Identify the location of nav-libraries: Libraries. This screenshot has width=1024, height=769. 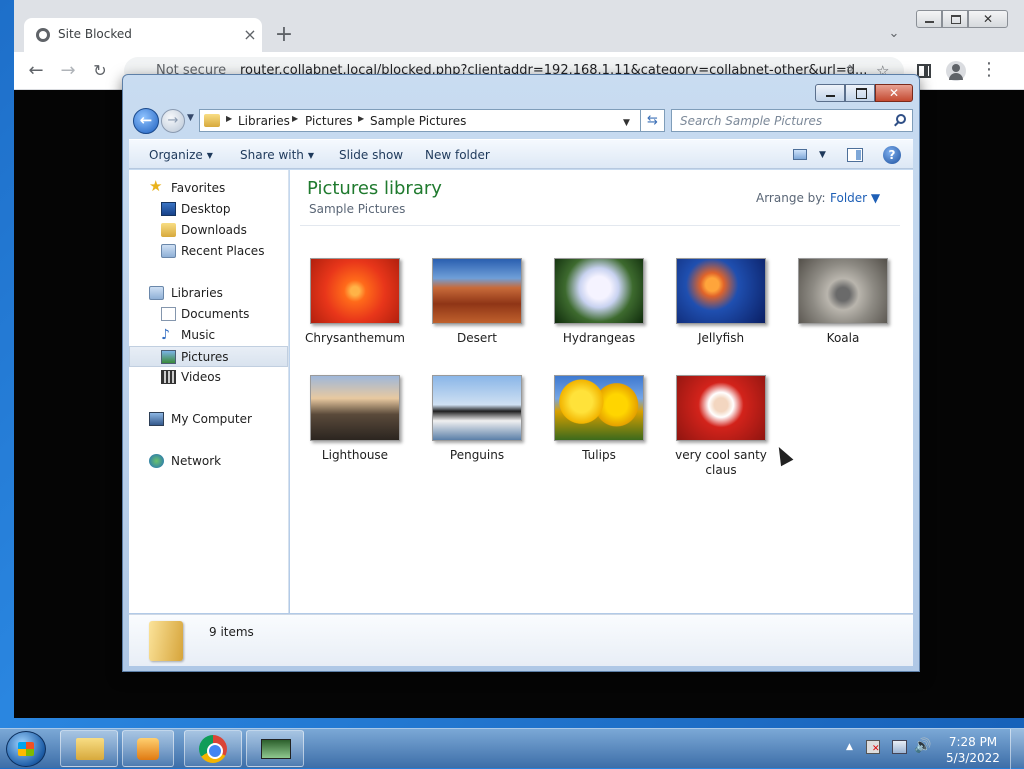
(208, 293).